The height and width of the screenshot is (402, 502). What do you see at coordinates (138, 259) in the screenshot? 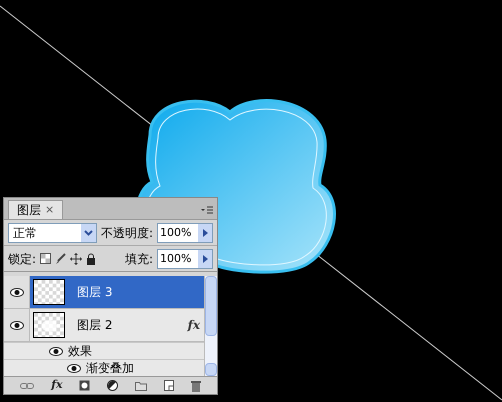
I see `fill-label: 填充:` at bounding box center [138, 259].